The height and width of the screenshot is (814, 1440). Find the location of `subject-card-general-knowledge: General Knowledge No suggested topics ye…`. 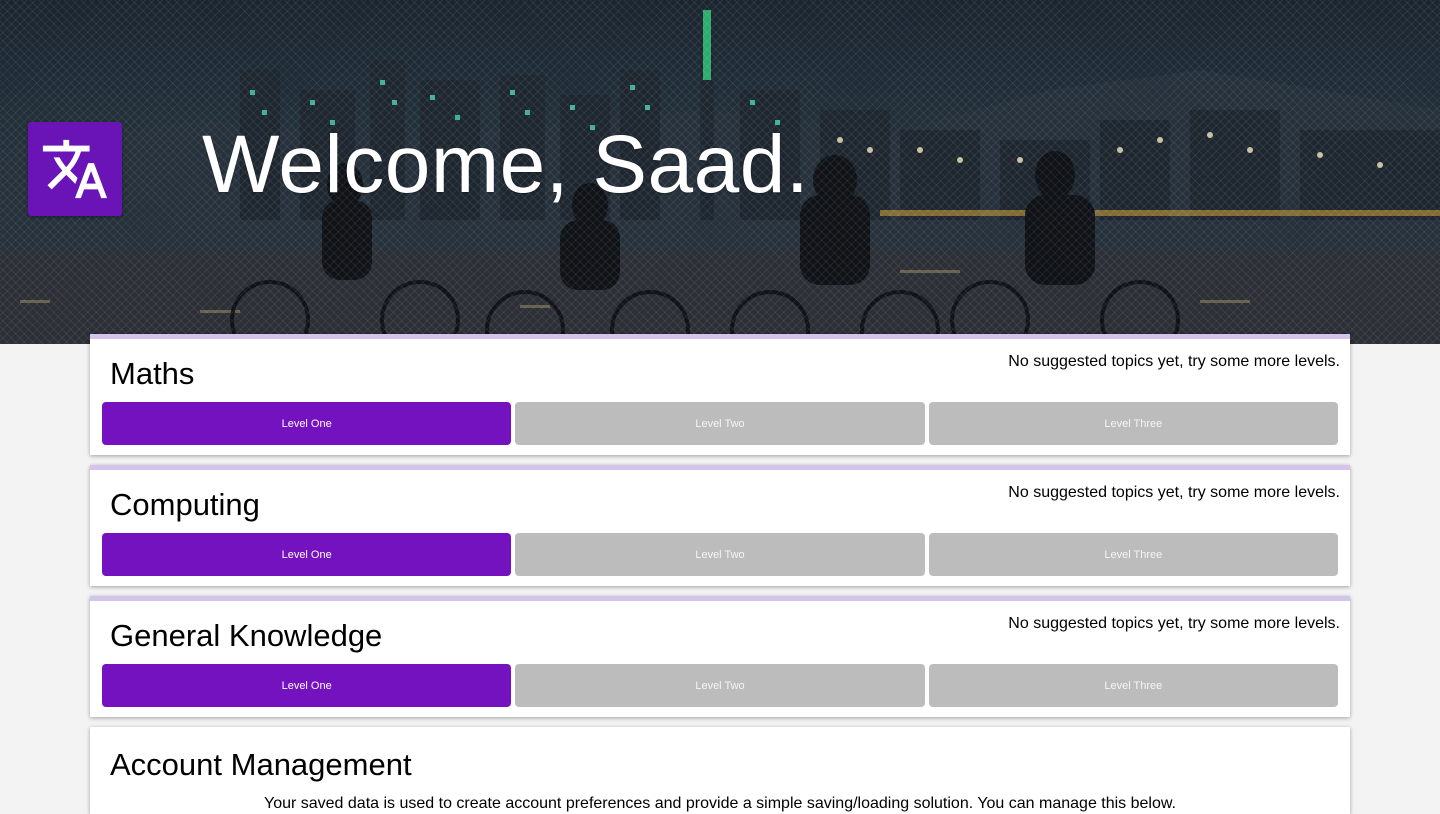

subject-card-general-knowledge: General Knowledge No suggested topics ye… is located at coordinates (720, 656).